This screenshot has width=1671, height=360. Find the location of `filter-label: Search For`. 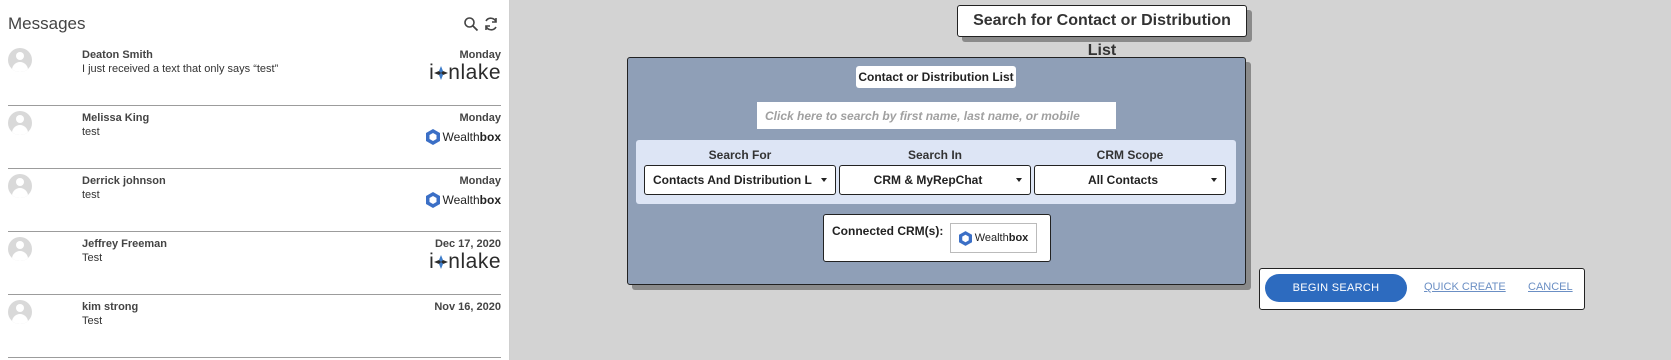

filter-label: Search For is located at coordinates (740, 155).